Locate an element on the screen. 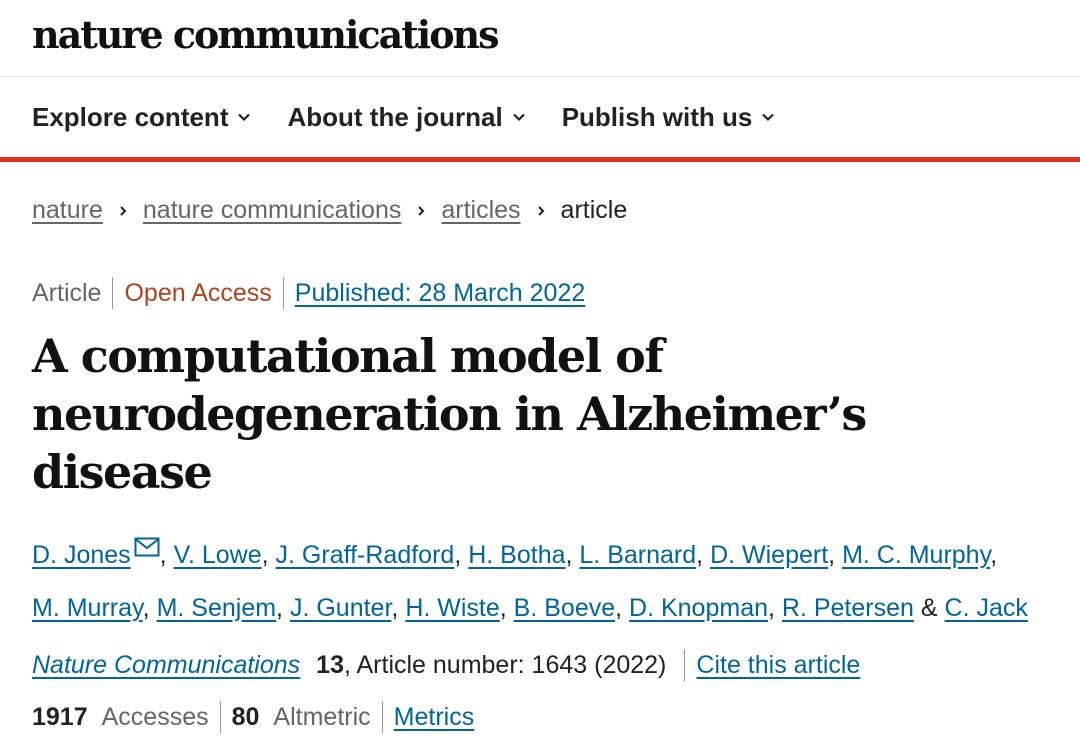 The height and width of the screenshot is (752, 1080). author-link: L. Barnard is located at coordinates (637, 555).